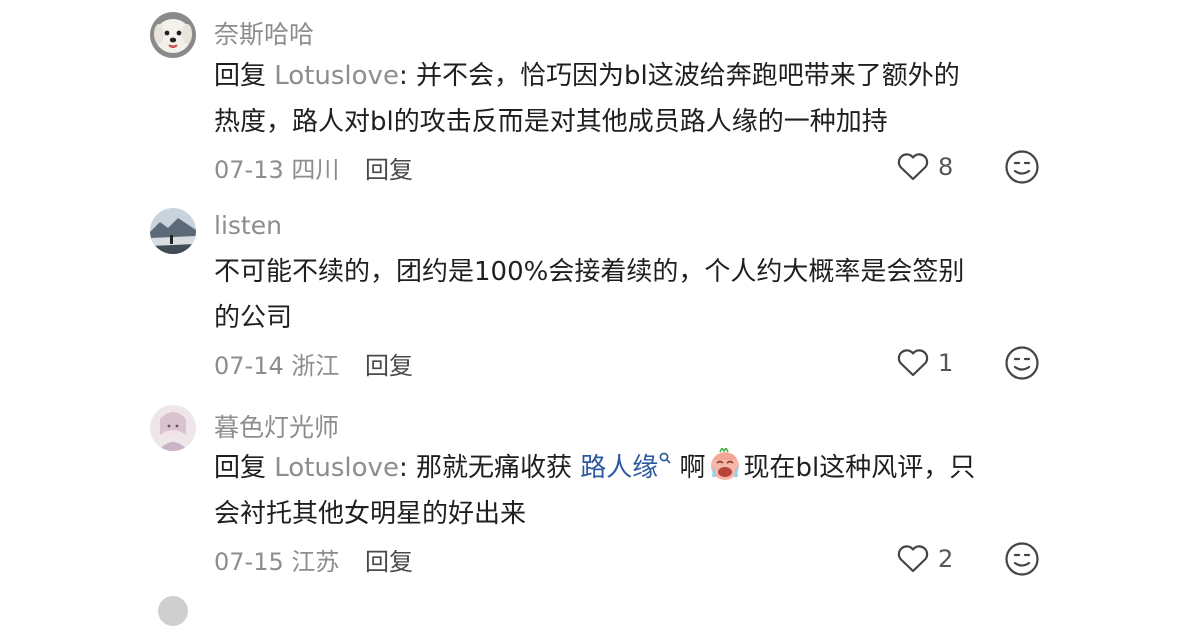 The width and height of the screenshot is (1186, 626). I want to click on comment-line-1: 不可能不续的，团约是100%会接着续的，个人约大概率是会签别, so click(589, 272).